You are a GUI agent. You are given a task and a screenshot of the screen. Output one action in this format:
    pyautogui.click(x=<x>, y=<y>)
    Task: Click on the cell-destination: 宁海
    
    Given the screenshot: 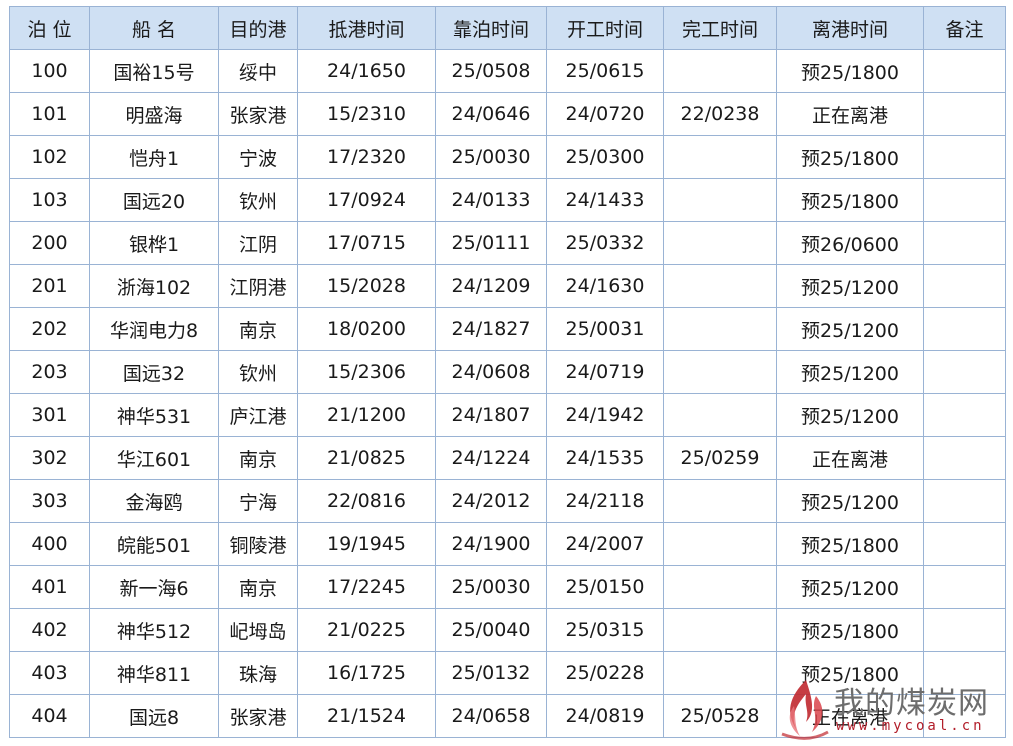 What is the action you would take?
    pyautogui.click(x=258, y=501)
    